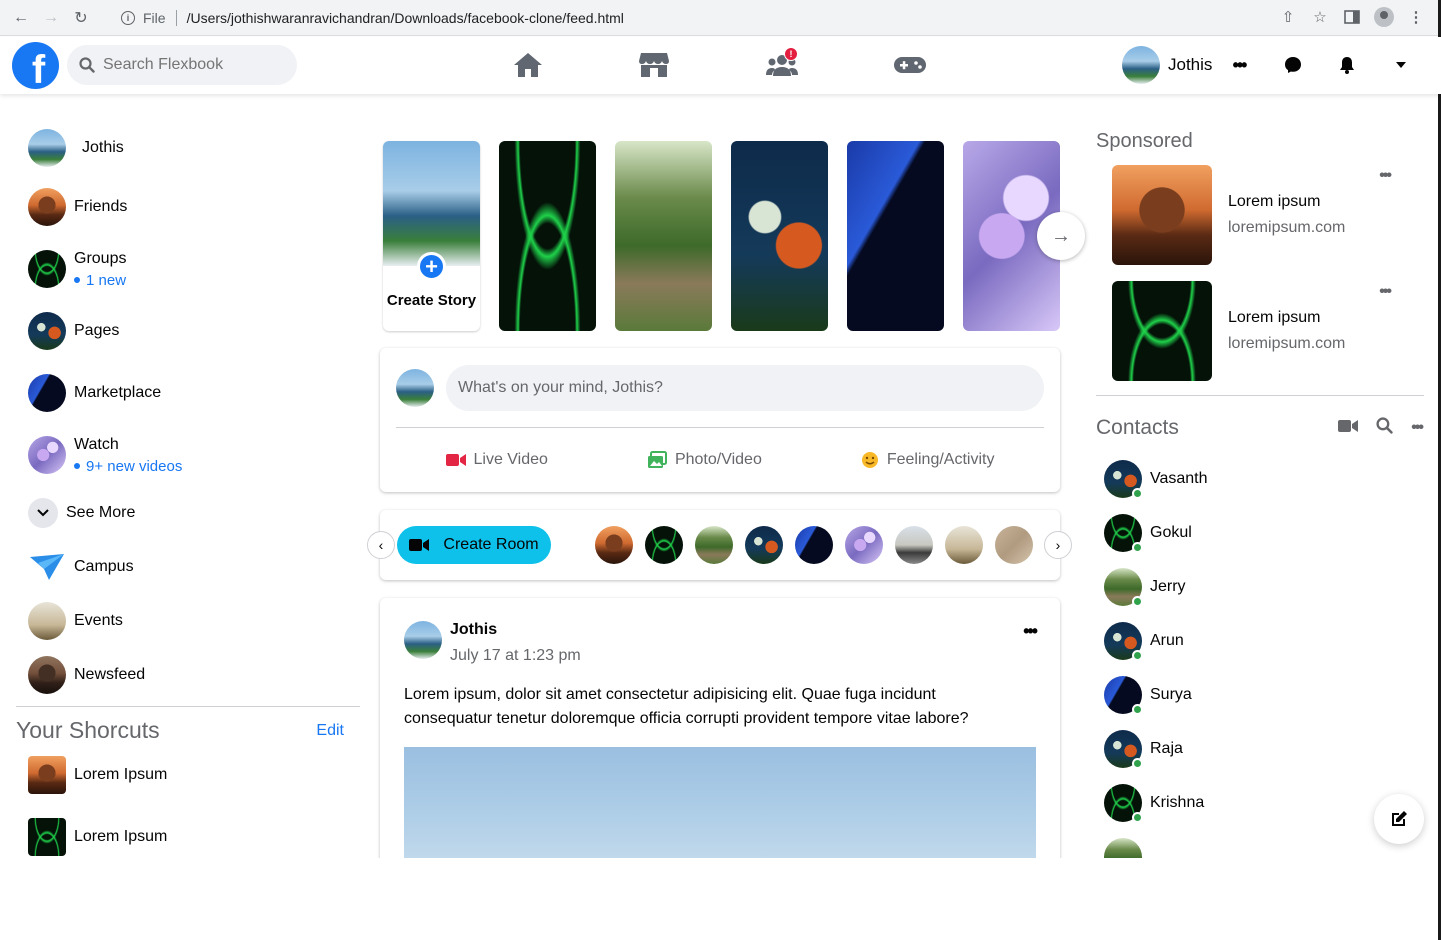 The width and height of the screenshot is (1441, 940). What do you see at coordinates (188, 567) in the screenshot?
I see `sidebar-item-campus: Campus` at bounding box center [188, 567].